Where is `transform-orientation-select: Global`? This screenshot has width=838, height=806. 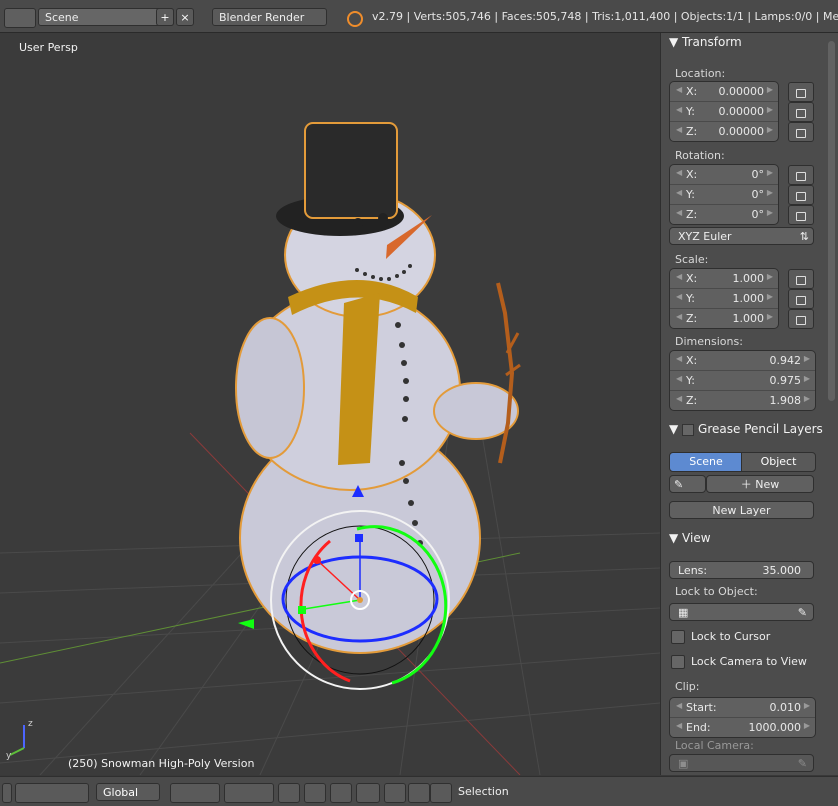 transform-orientation-select: Global is located at coordinates (128, 792).